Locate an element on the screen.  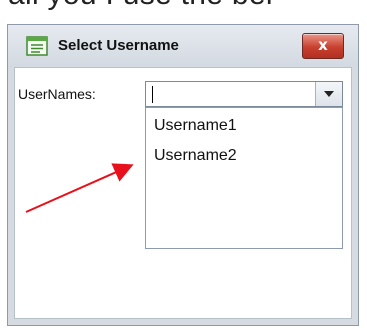
chevron-down-icon is located at coordinates (329, 94).